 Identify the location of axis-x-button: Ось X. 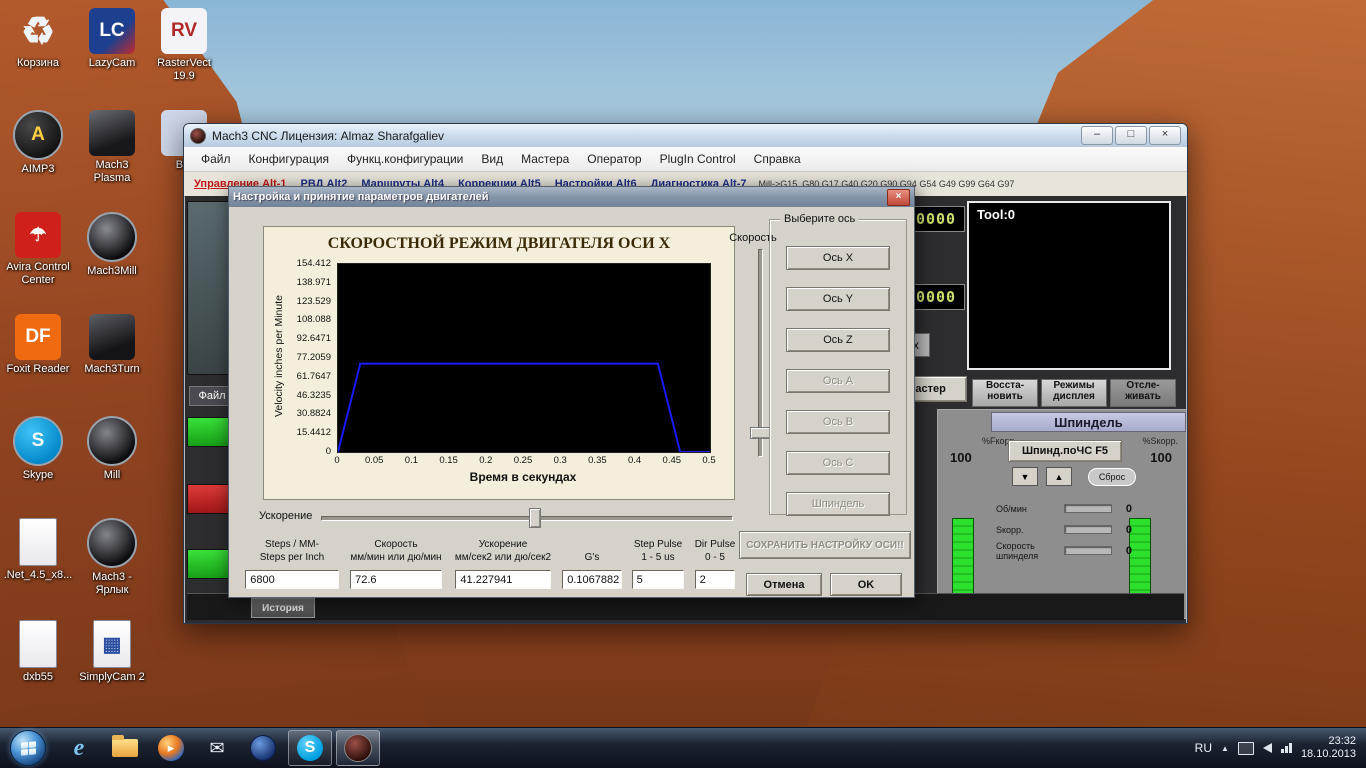
(838, 258).